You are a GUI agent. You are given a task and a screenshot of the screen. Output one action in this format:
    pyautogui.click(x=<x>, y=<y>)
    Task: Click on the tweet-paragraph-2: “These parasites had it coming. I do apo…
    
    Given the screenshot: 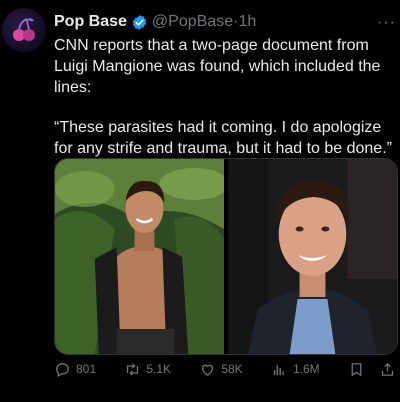 What is the action you would take?
    pyautogui.click(x=223, y=138)
    